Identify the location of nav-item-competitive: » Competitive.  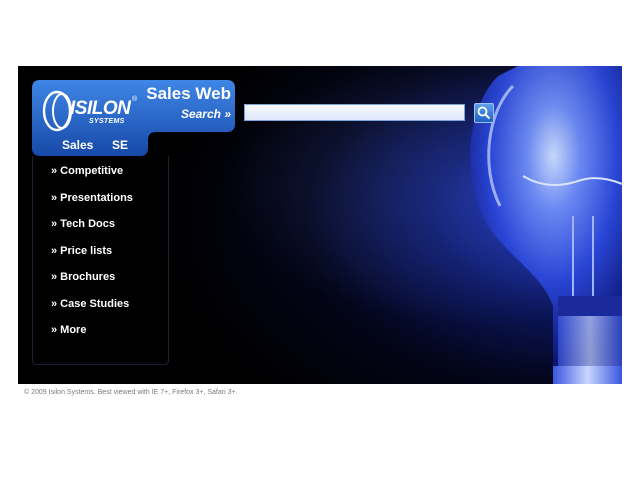
(87, 171).